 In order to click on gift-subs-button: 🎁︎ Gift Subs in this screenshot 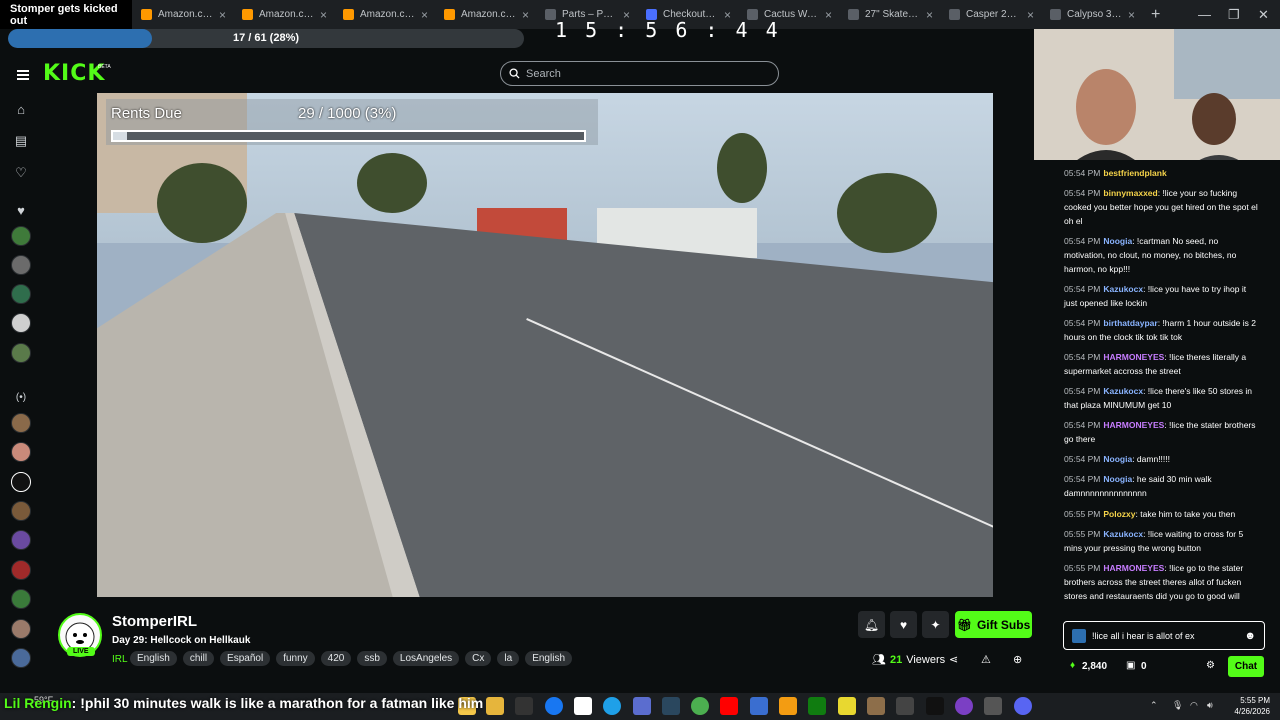, I will do `click(993, 624)`.